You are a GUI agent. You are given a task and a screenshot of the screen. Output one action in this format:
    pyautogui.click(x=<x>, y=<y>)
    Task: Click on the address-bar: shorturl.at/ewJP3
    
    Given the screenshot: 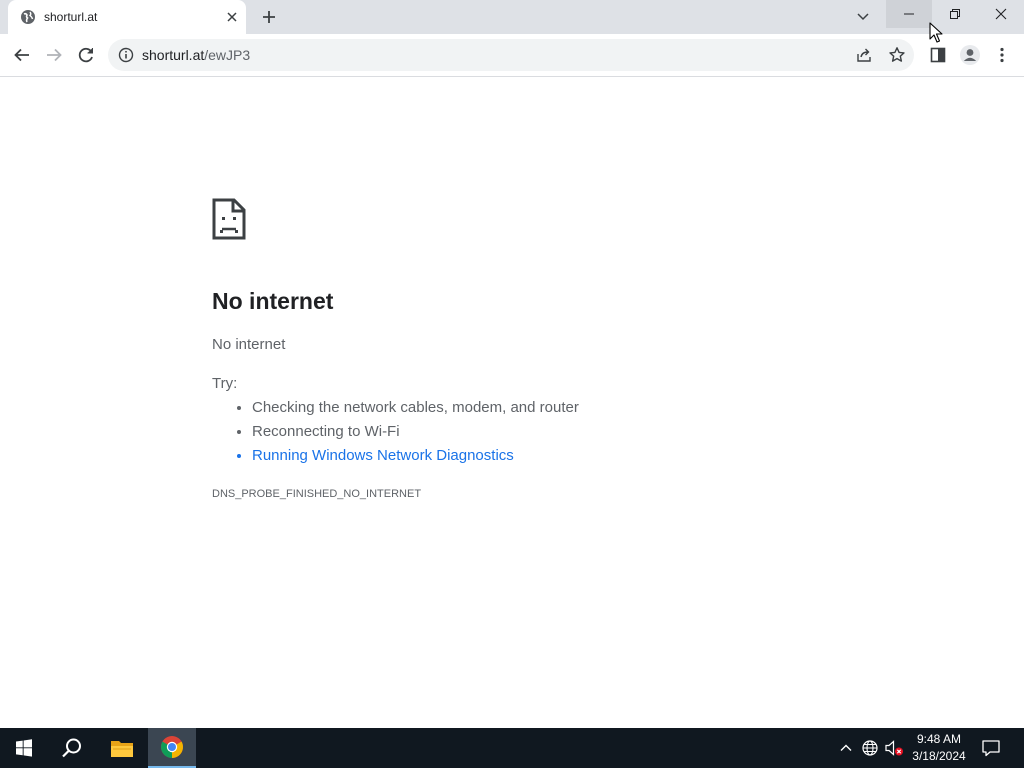 What is the action you would take?
    pyautogui.click(x=511, y=55)
    